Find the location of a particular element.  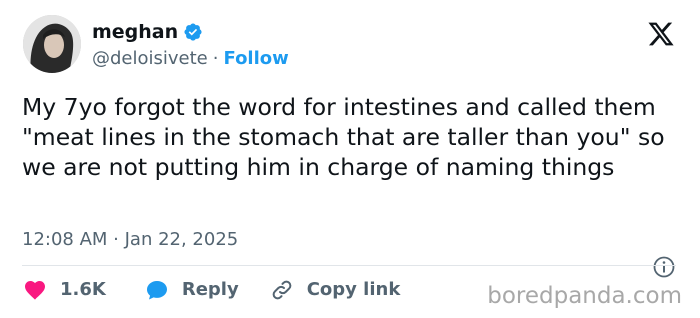

copy-link-button: Copy link is located at coordinates (335, 290).